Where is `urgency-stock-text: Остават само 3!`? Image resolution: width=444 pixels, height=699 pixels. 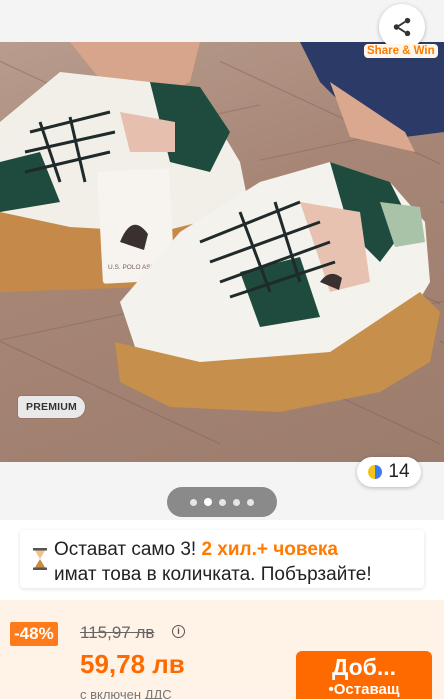
urgency-stock-text: Остават само 3! is located at coordinates (128, 549).